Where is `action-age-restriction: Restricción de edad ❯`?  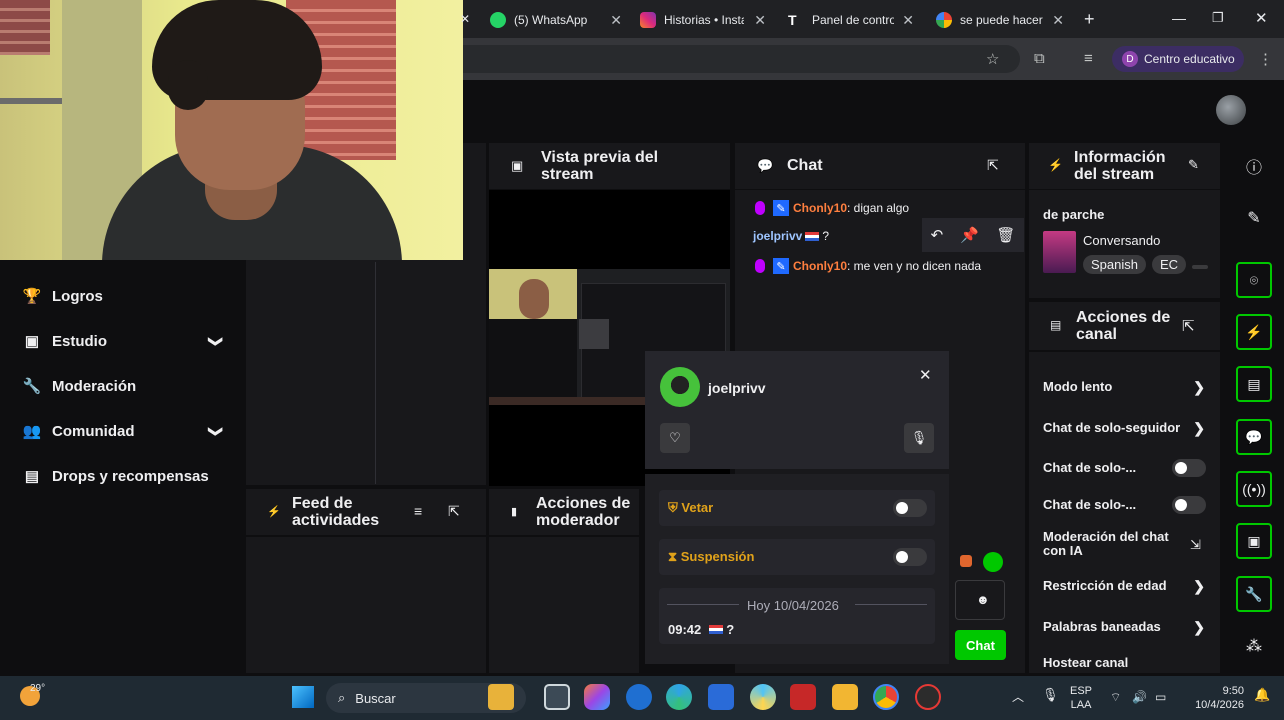
action-age-restriction: Restricción de edad ❯ is located at coordinates (1124, 586).